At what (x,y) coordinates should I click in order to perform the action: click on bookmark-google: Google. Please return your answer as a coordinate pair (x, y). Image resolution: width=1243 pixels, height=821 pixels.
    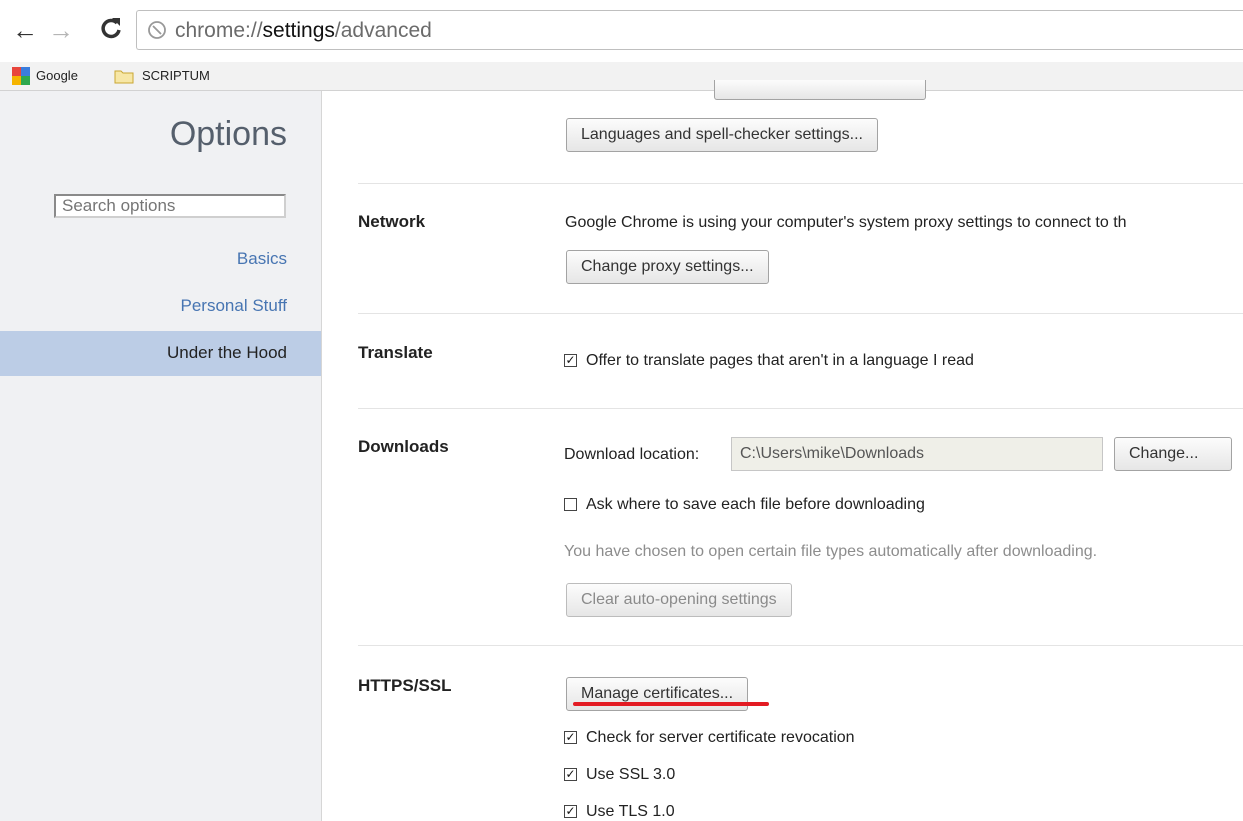
    Looking at the image, I should click on (57, 75).